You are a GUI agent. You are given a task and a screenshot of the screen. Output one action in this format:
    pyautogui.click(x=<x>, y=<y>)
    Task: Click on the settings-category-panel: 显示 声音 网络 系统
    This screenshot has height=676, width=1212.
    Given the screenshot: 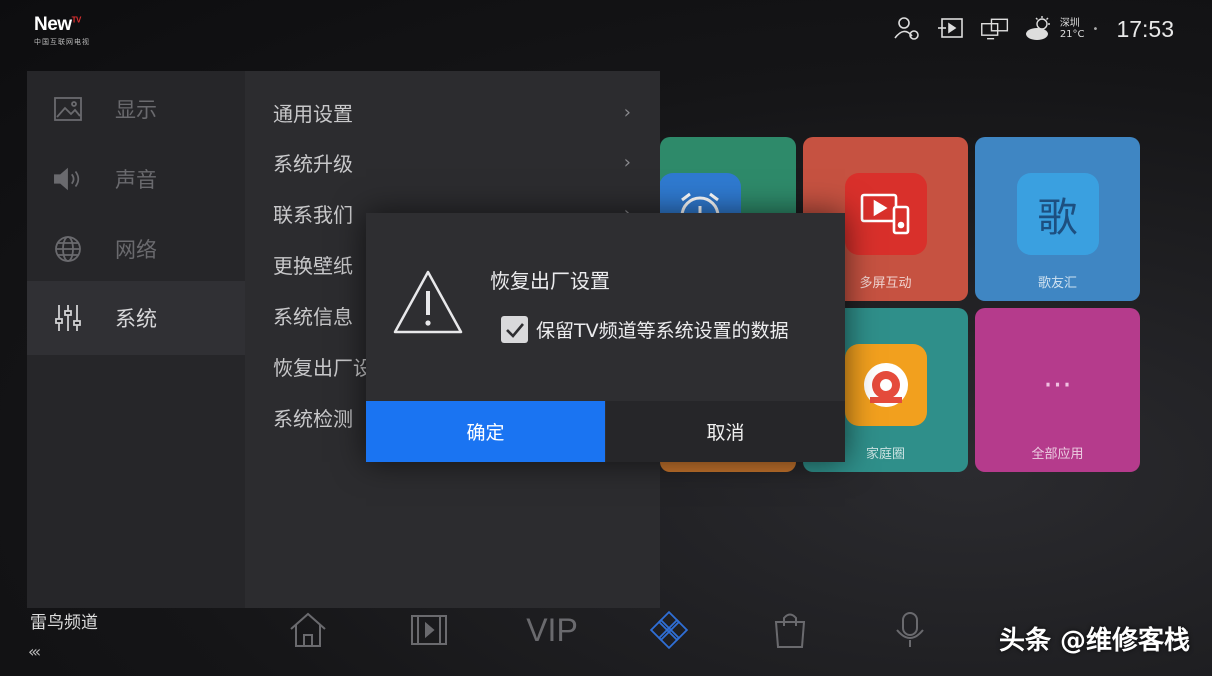 What is the action you would take?
    pyautogui.click(x=136, y=339)
    